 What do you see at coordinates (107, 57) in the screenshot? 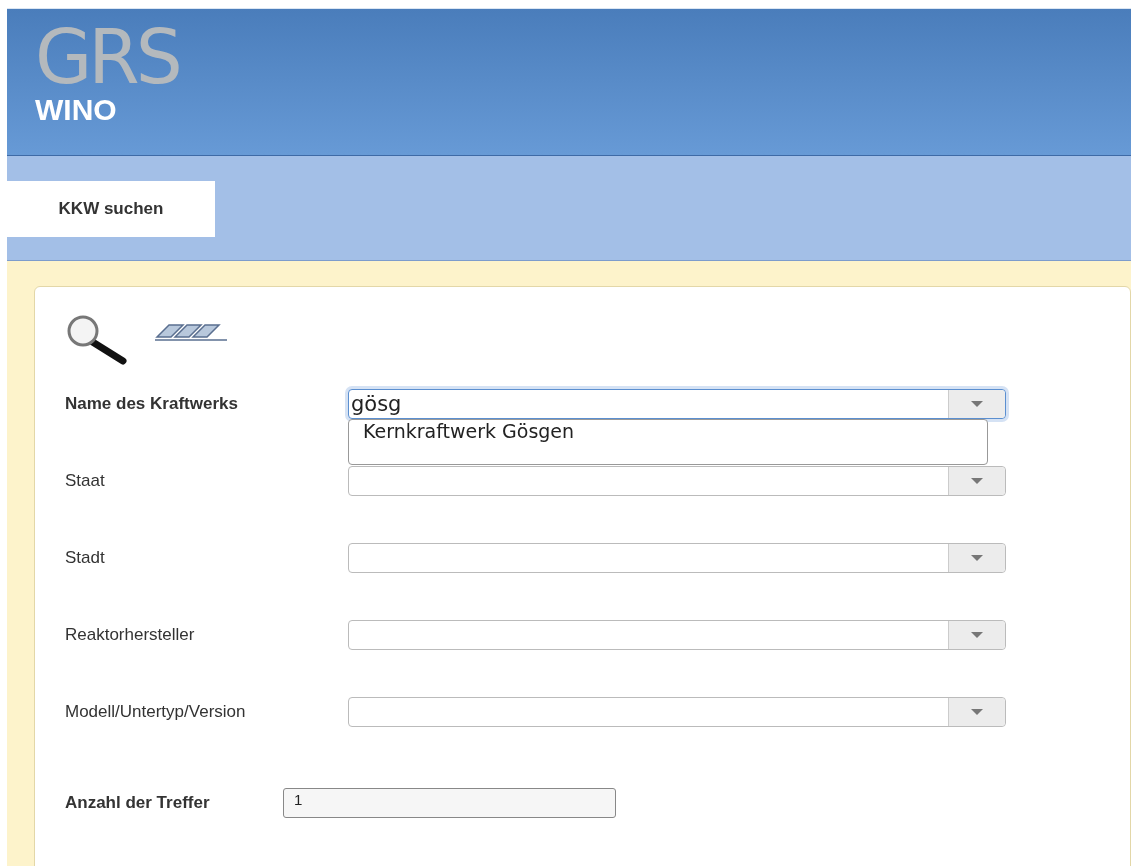
I see `logo-mark: GRS` at bounding box center [107, 57].